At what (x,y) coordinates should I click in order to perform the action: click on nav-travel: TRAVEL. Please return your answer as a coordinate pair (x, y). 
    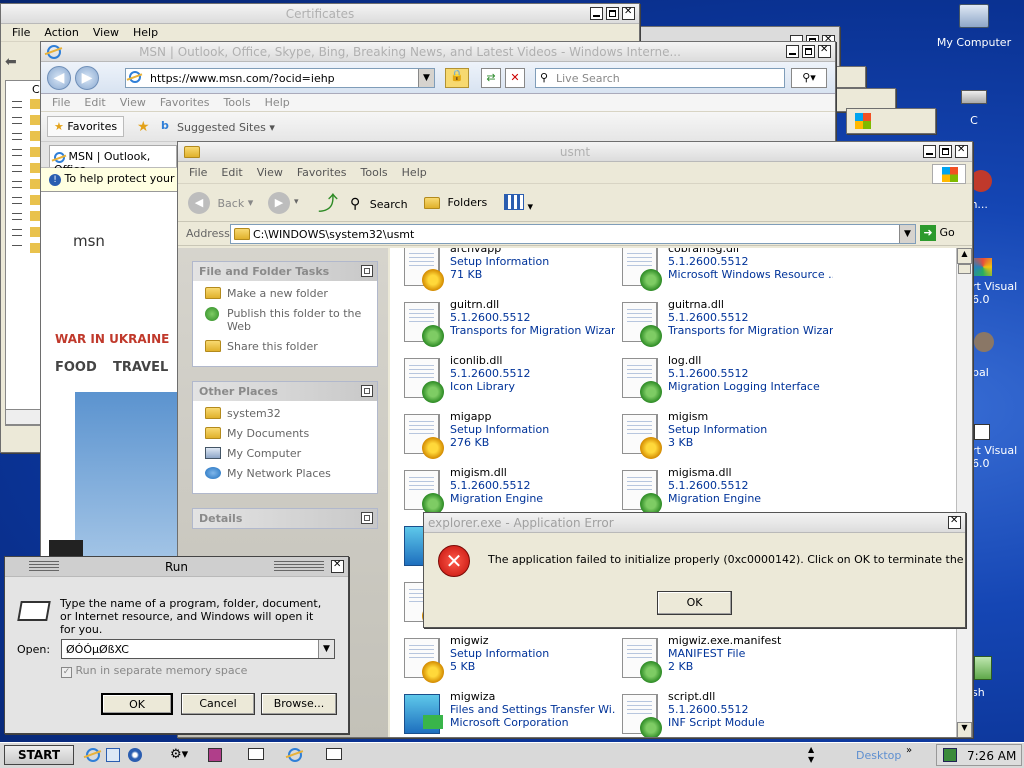
    Looking at the image, I should click on (140, 367).